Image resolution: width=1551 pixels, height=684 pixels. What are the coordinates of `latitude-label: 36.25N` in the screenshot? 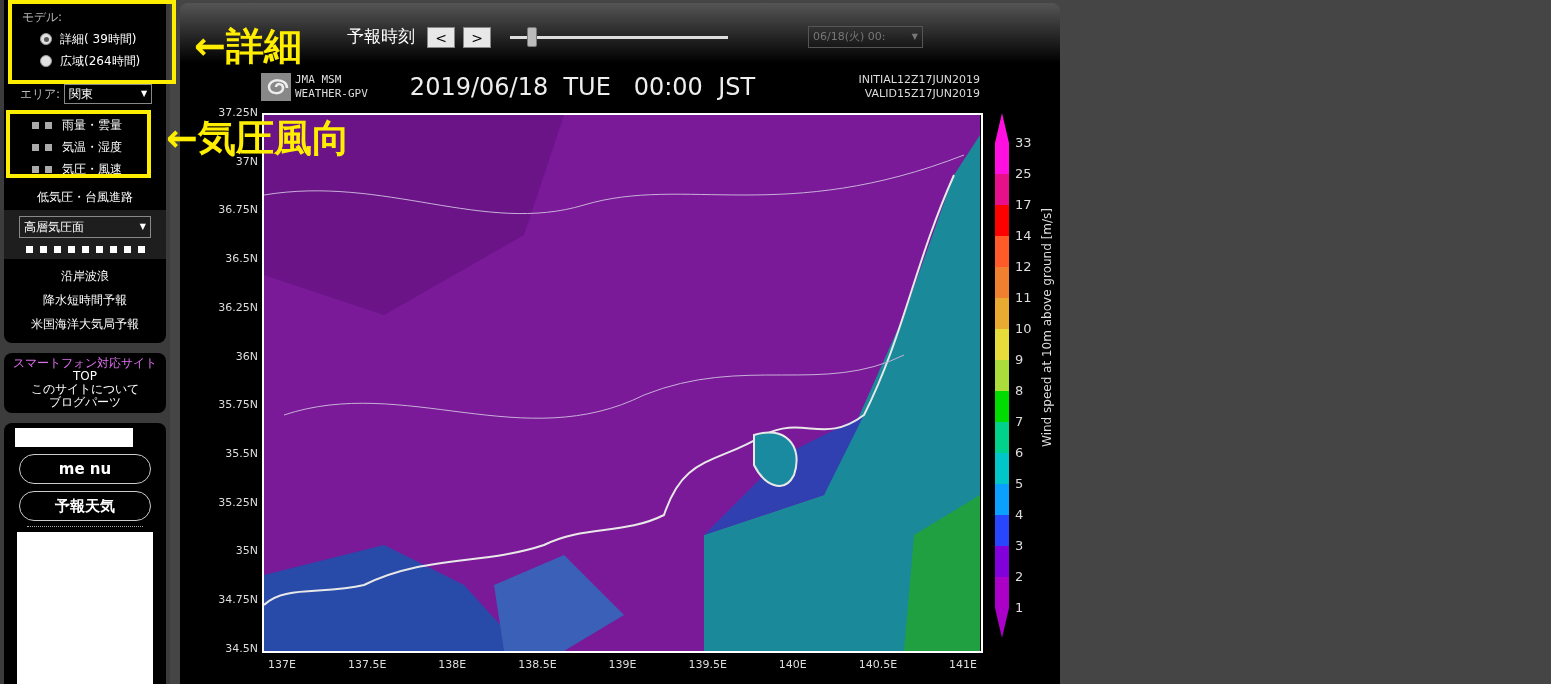 It's located at (238, 307).